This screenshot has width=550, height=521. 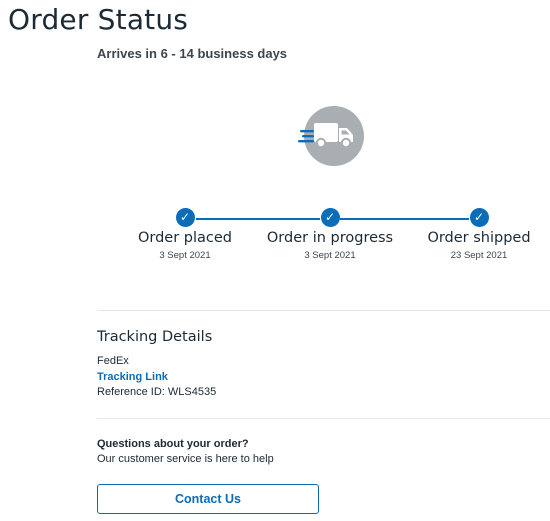 I want to click on step-label: Order placed, so click(x=185, y=238).